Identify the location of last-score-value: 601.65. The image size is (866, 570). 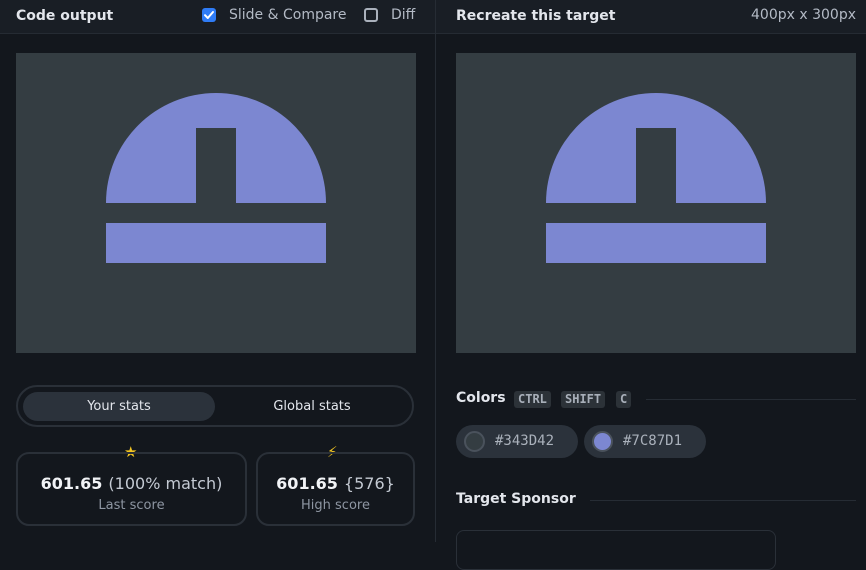
(71, 483).